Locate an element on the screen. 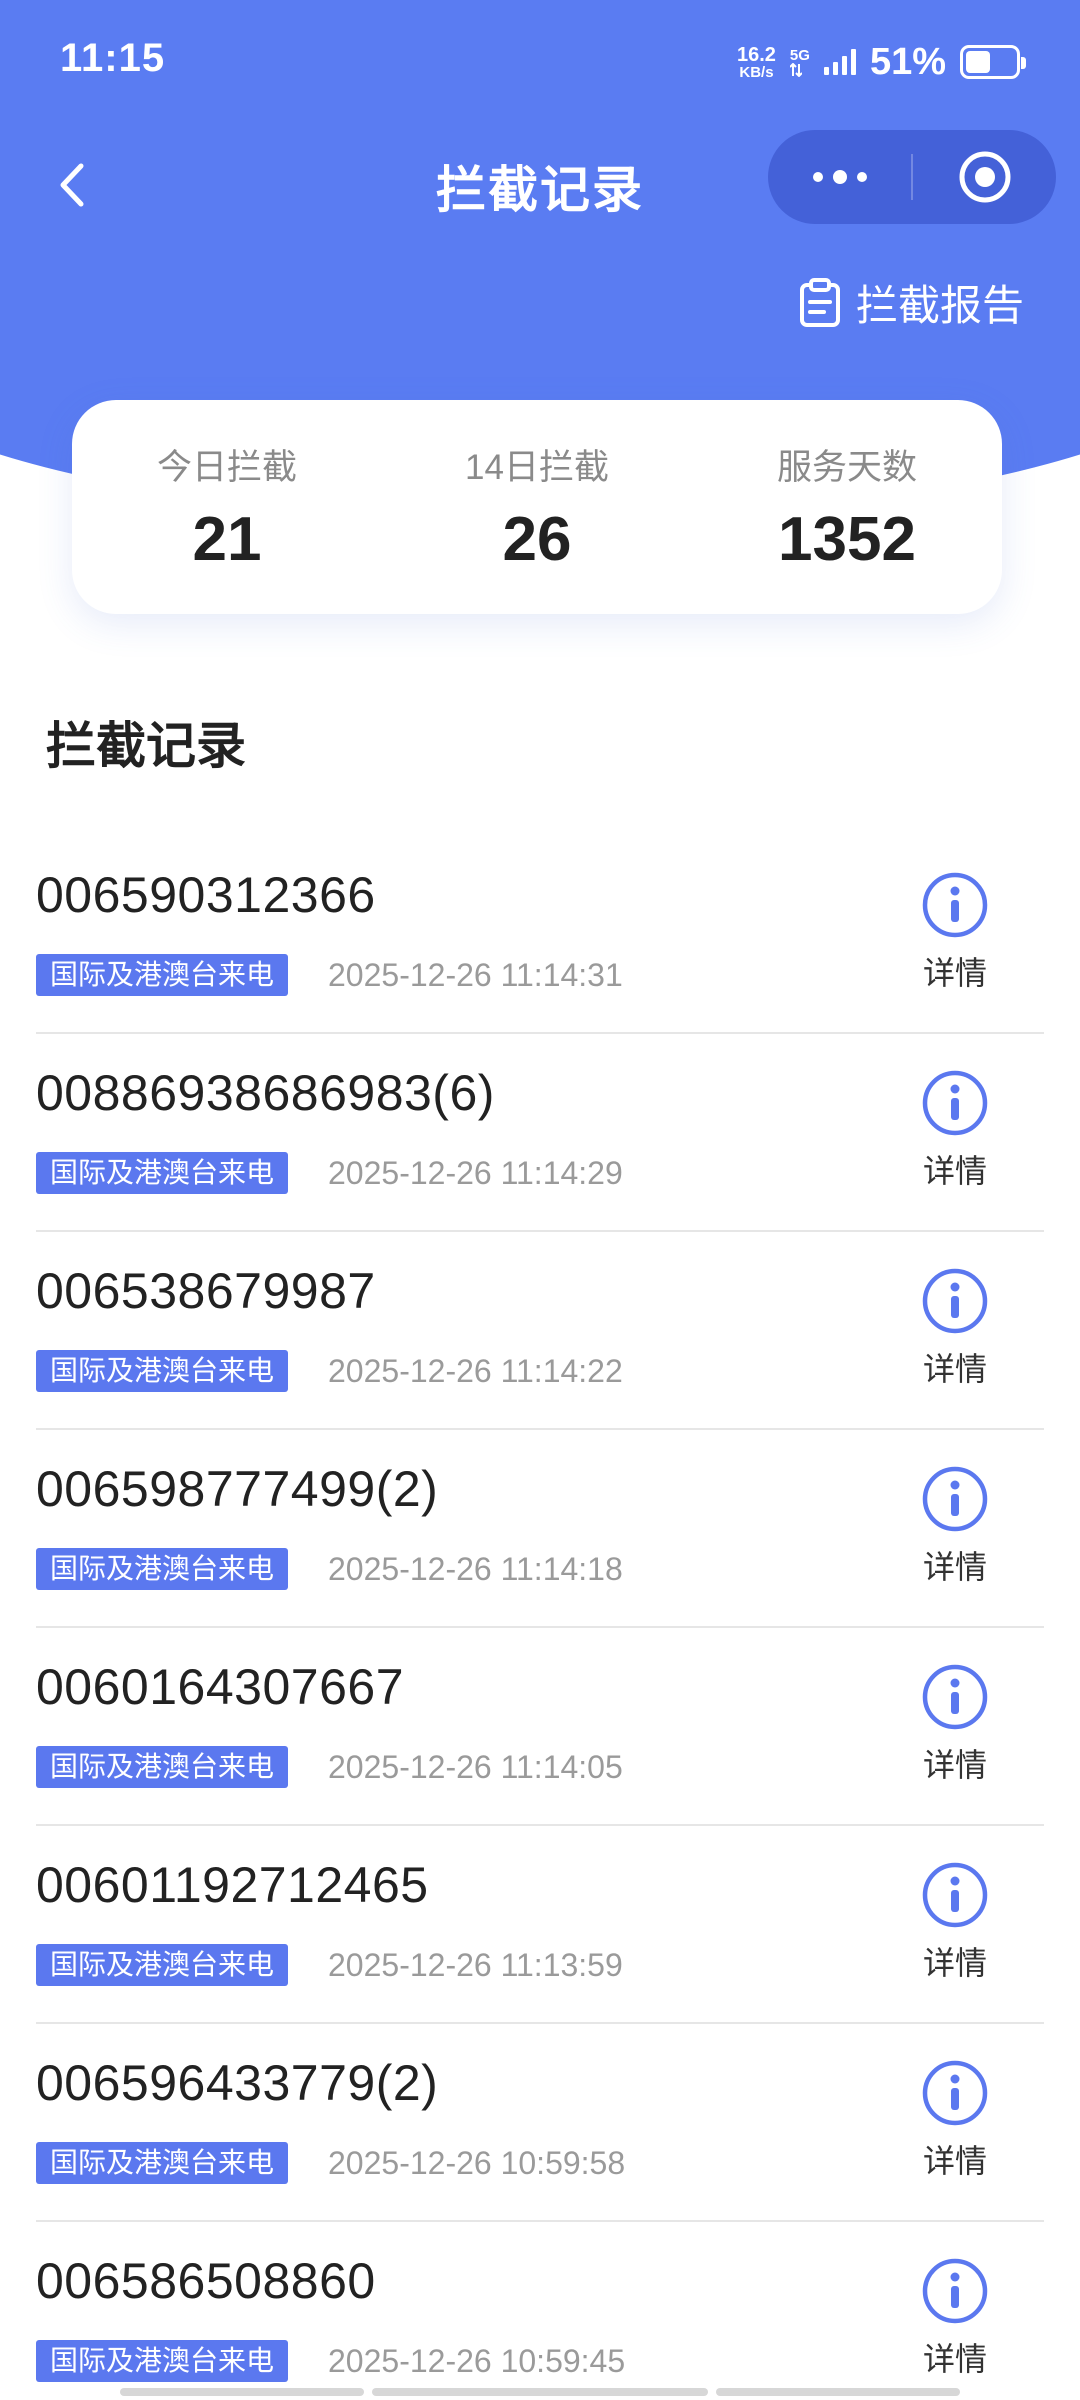 The image size is (1080, 2400). intercept-time: 2025-12-26 11:14:29 is located at coordinates (475, 1173).